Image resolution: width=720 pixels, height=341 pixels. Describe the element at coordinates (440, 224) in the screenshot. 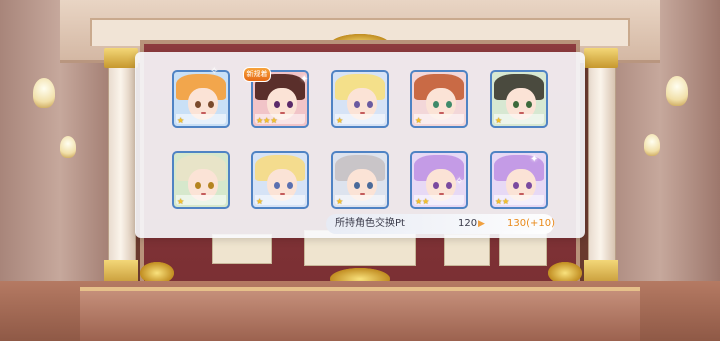

I see `exchange-pt-row: 所持角色交换Pt 120 ▶ 130(+10)` at that location.